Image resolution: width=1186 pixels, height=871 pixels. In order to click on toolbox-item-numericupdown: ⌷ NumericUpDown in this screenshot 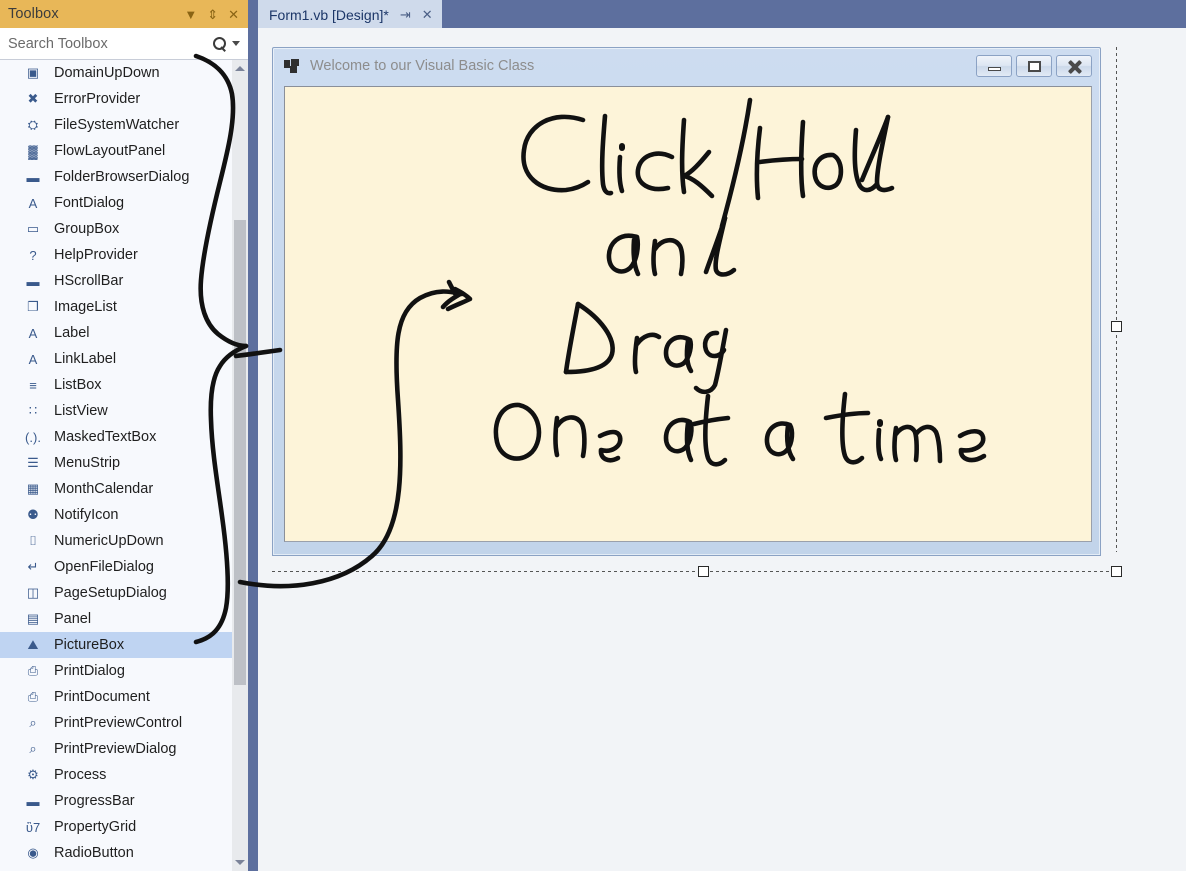, I will do `click(116, 541)`.